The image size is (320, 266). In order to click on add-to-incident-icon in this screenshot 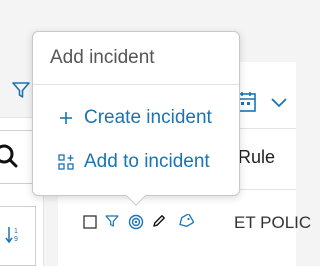, I will do `click(66, 162)`.